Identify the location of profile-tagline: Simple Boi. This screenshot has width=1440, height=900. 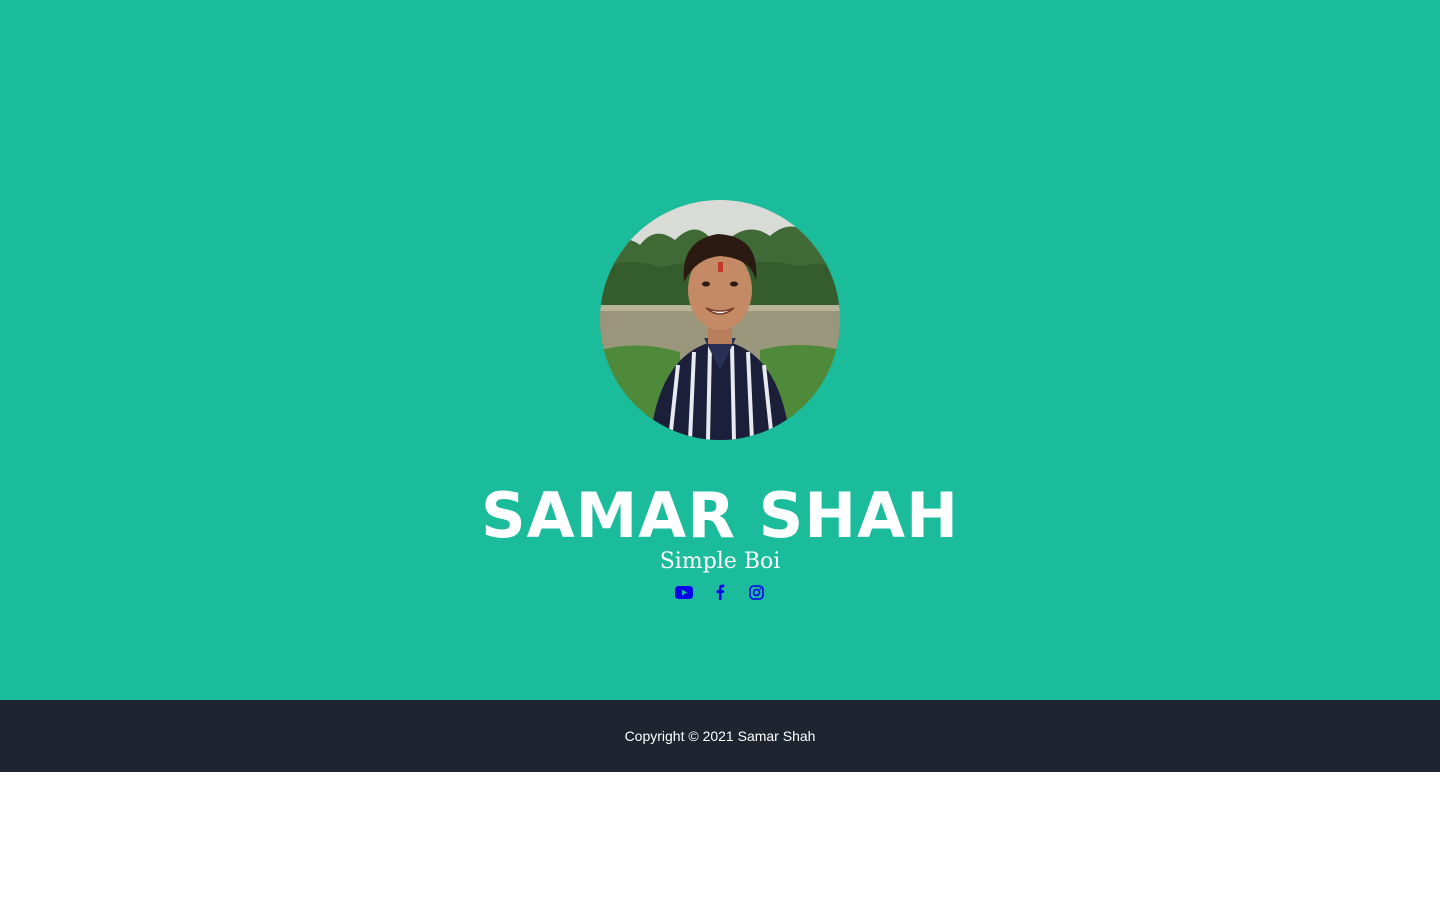
(720, 561).